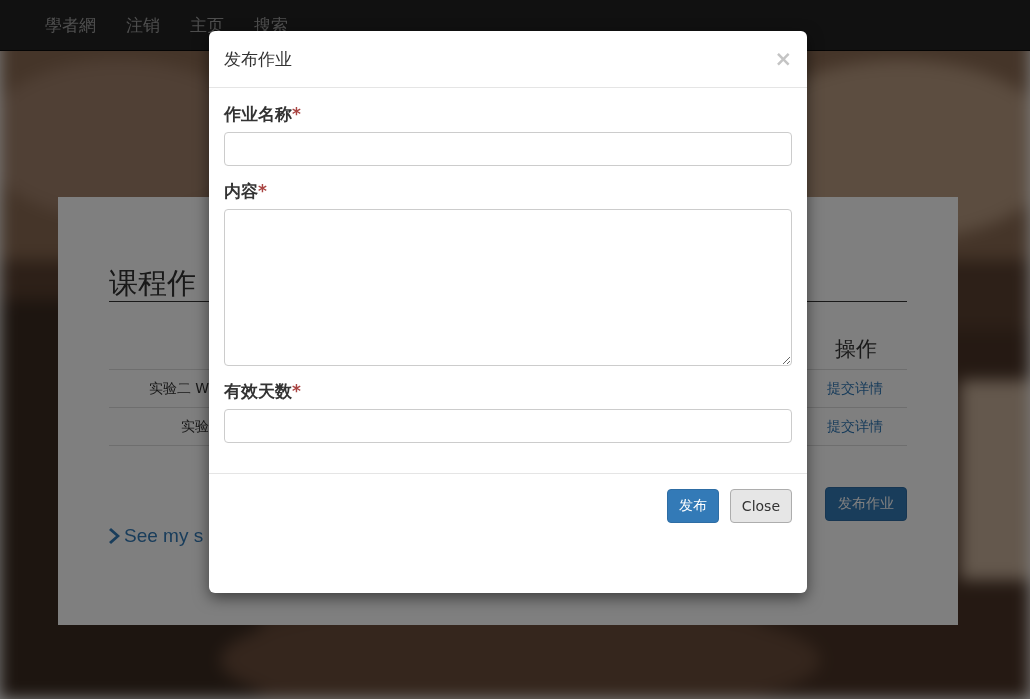  Describe the element at coordinates (115, 536) in the screenshot. I see `chevron-icon` at that location.